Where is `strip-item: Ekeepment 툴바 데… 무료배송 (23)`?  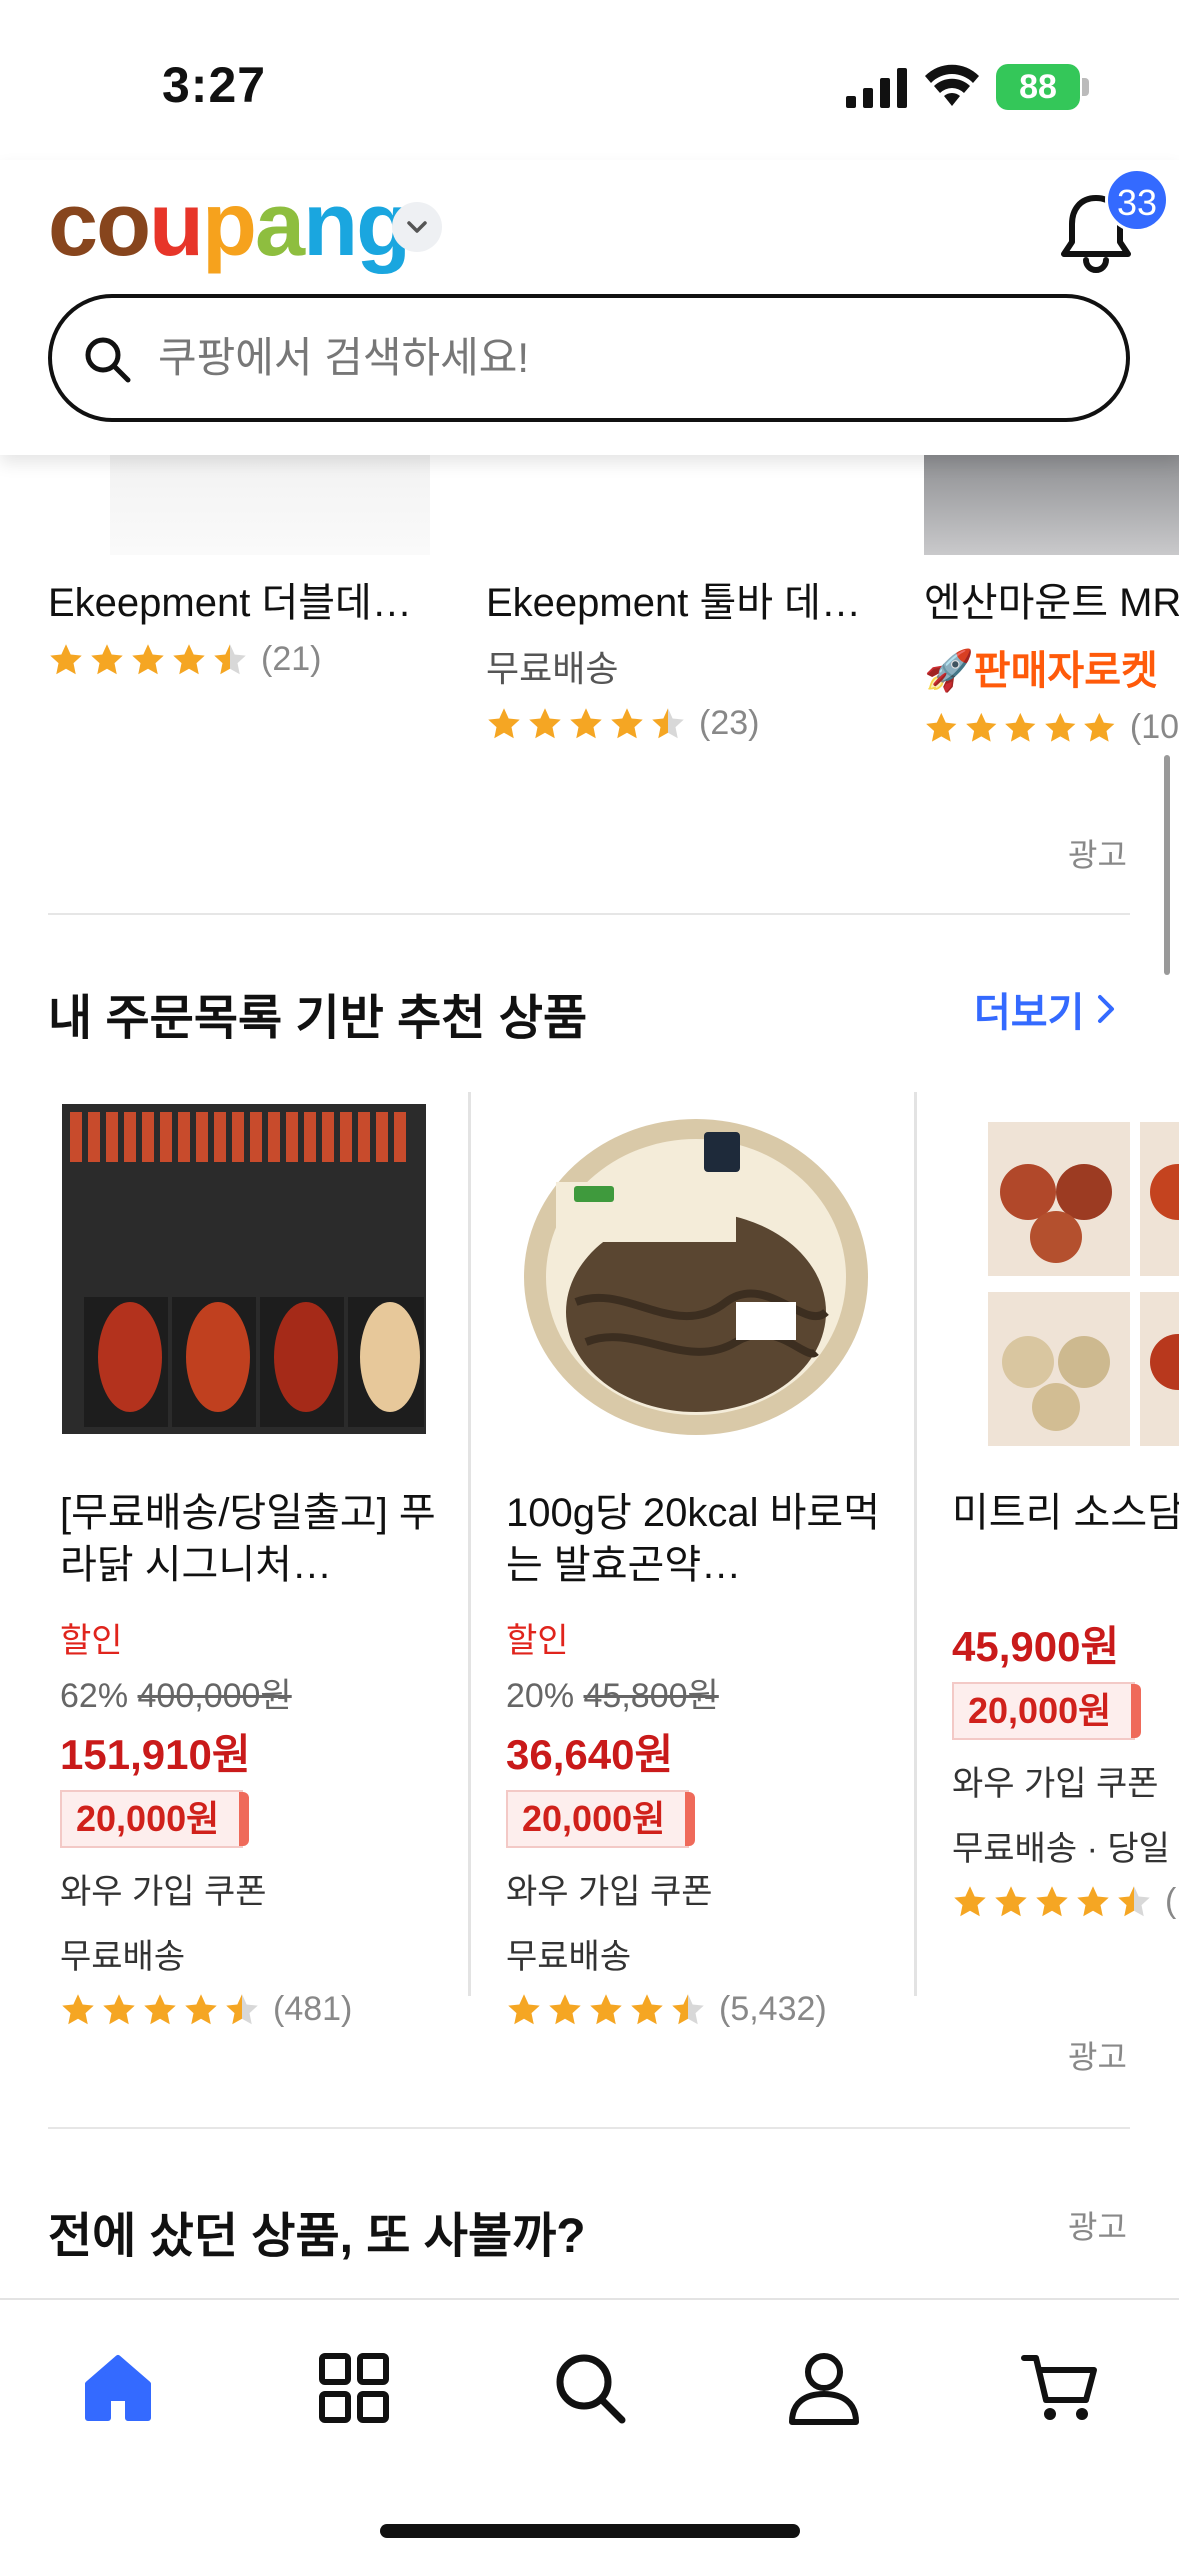
strip-item: Ekeepment 툴바 데… 무료배송 (23) is located at coordinates (681, 656).